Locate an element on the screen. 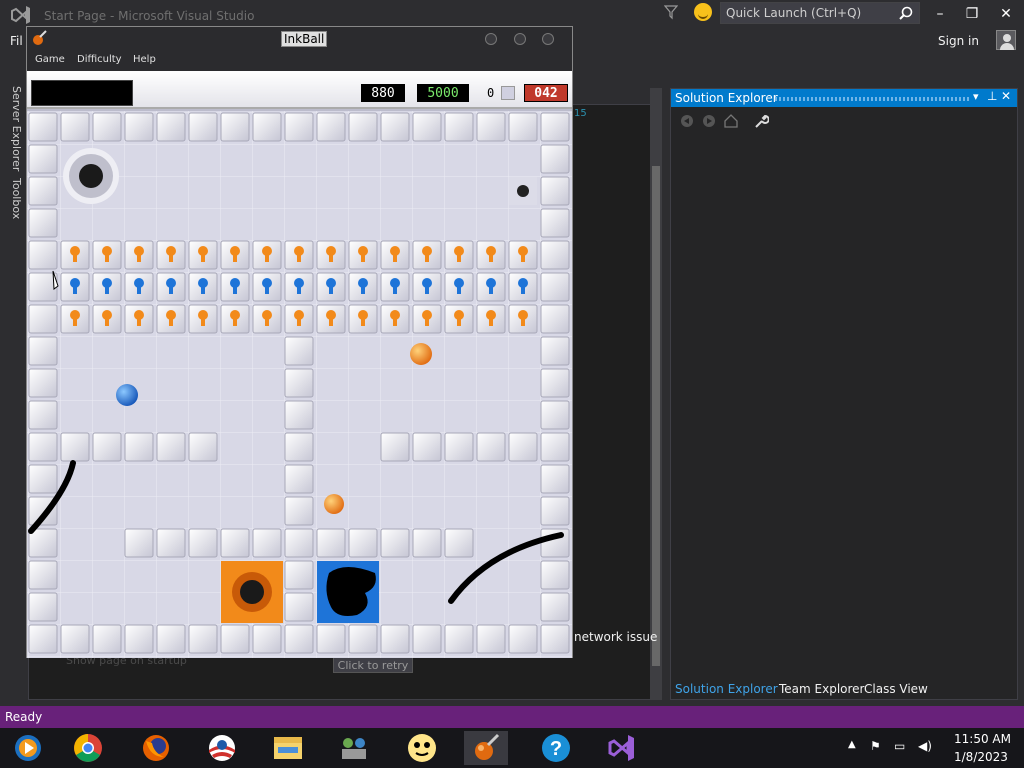 The image size is (1024, 768). taskbar: ? ▲ ⚑ ▭ ◀) is located at coordinates (512, 748).